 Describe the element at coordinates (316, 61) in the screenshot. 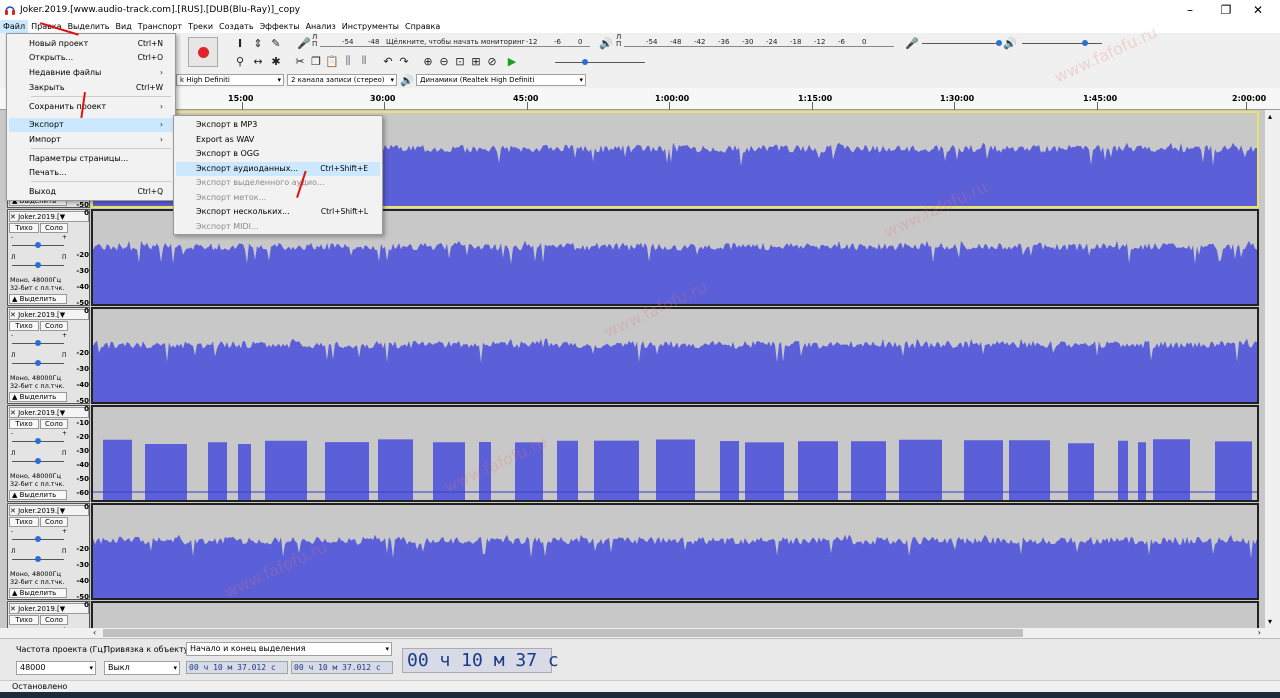

I see `copy-icon: ❐` at that location.